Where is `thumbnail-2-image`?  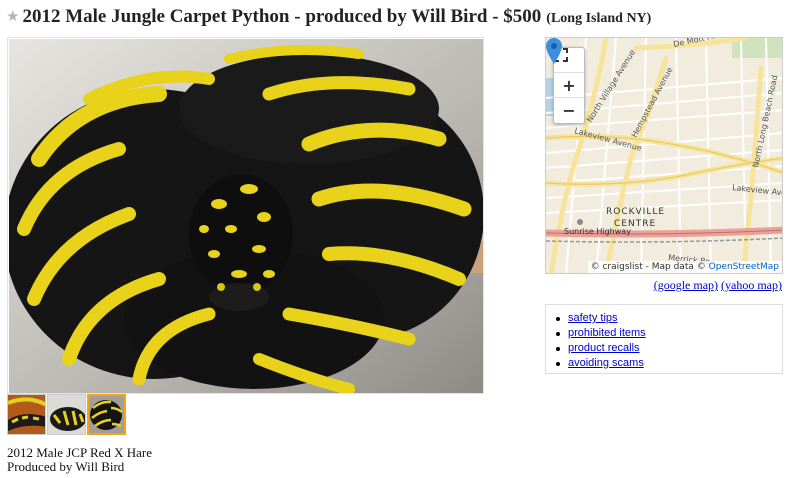 thumbnail-2-image is located at coordinates (66, 414).